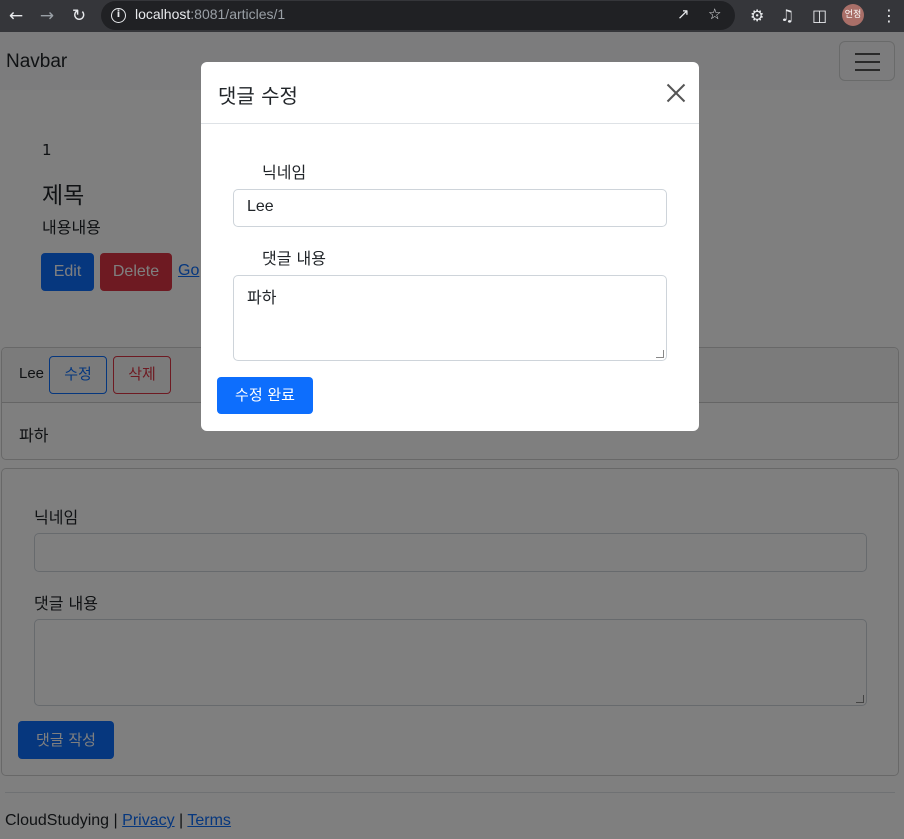 This screenshot has width=904, height=839. I want to click on share-icon: ↗, so click(683, 14).